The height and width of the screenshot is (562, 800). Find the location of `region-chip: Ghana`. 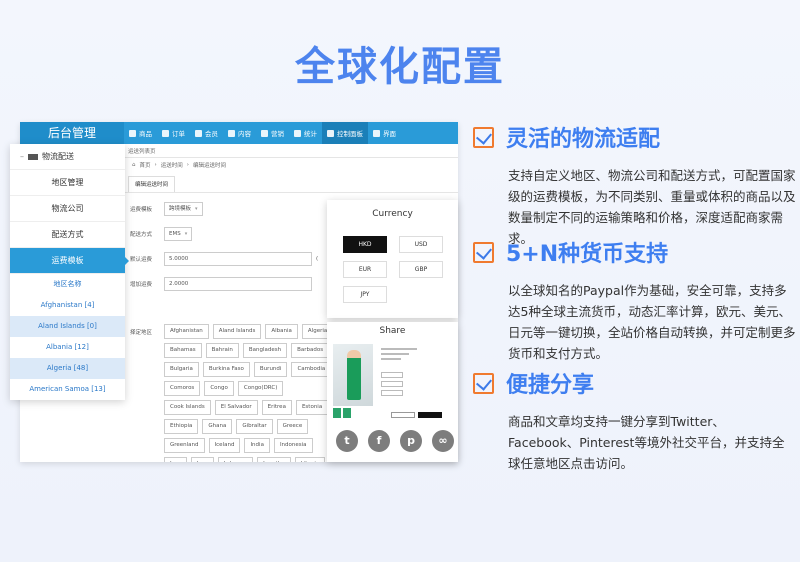

region-chip: Ghana is located at coordinates (217, 426).